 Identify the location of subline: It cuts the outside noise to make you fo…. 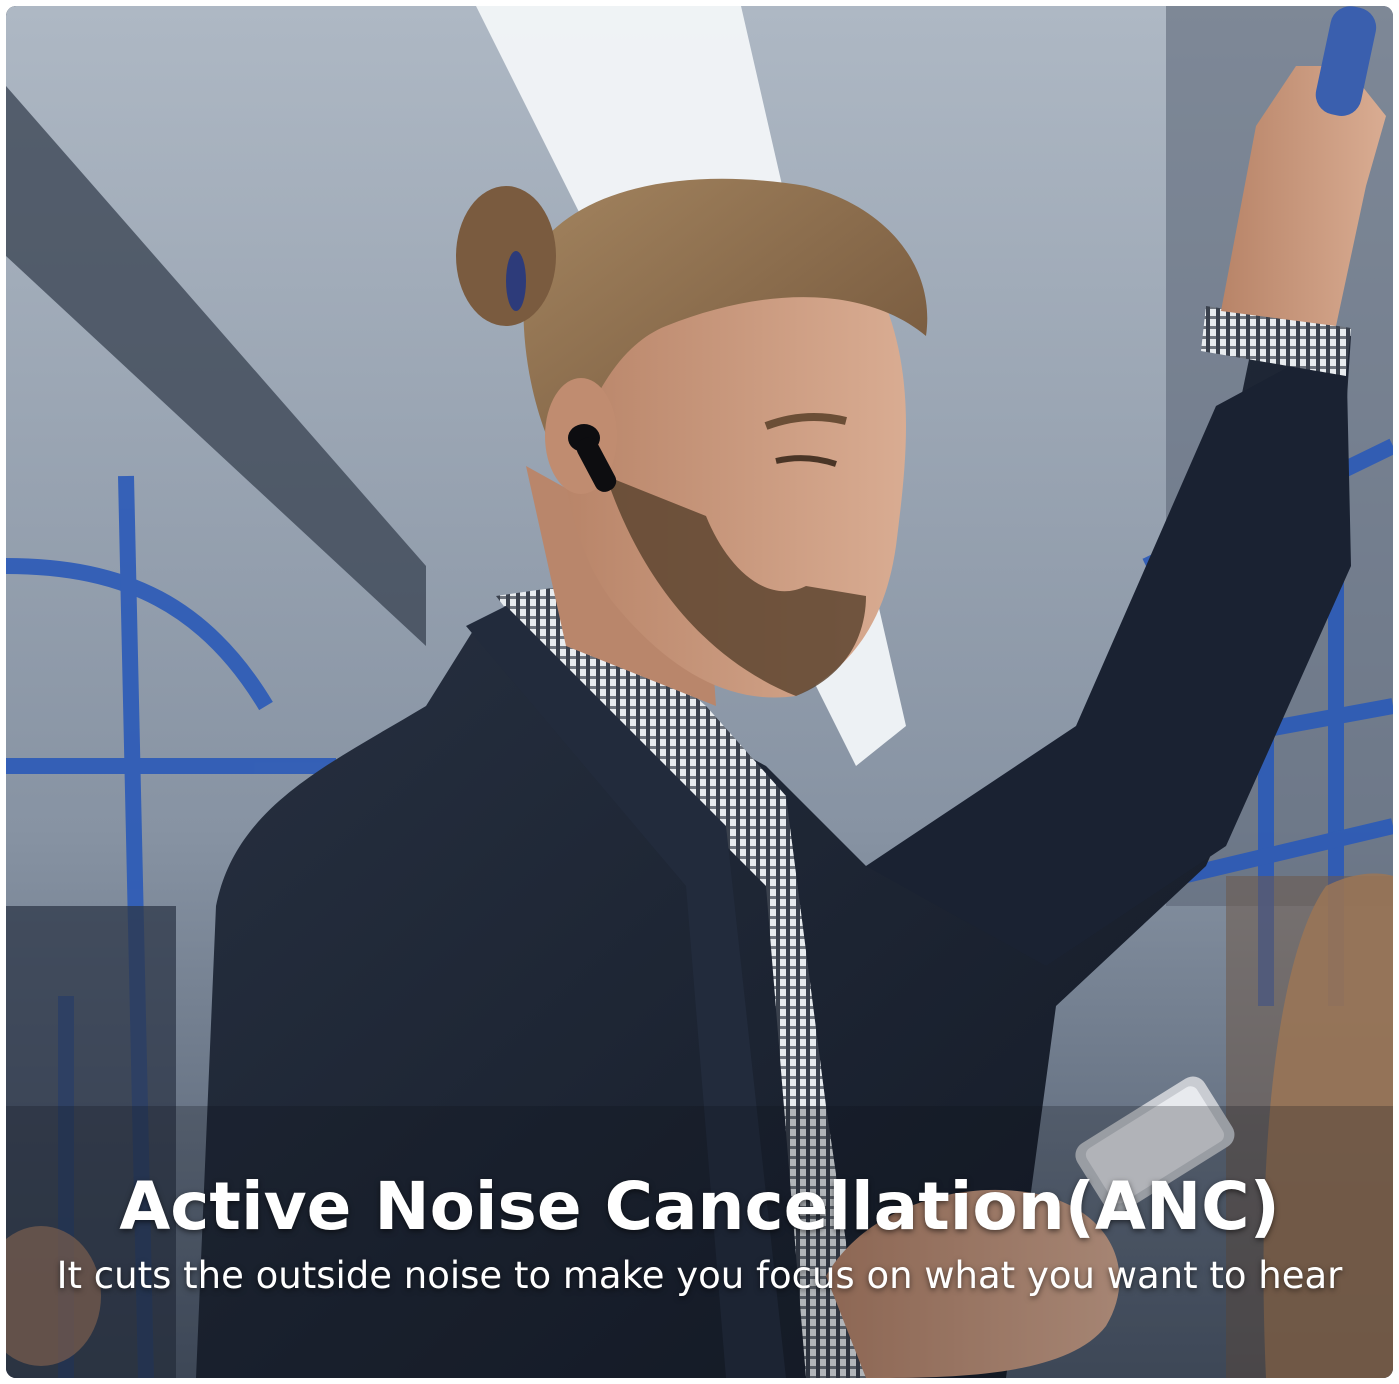
(699, 1275).